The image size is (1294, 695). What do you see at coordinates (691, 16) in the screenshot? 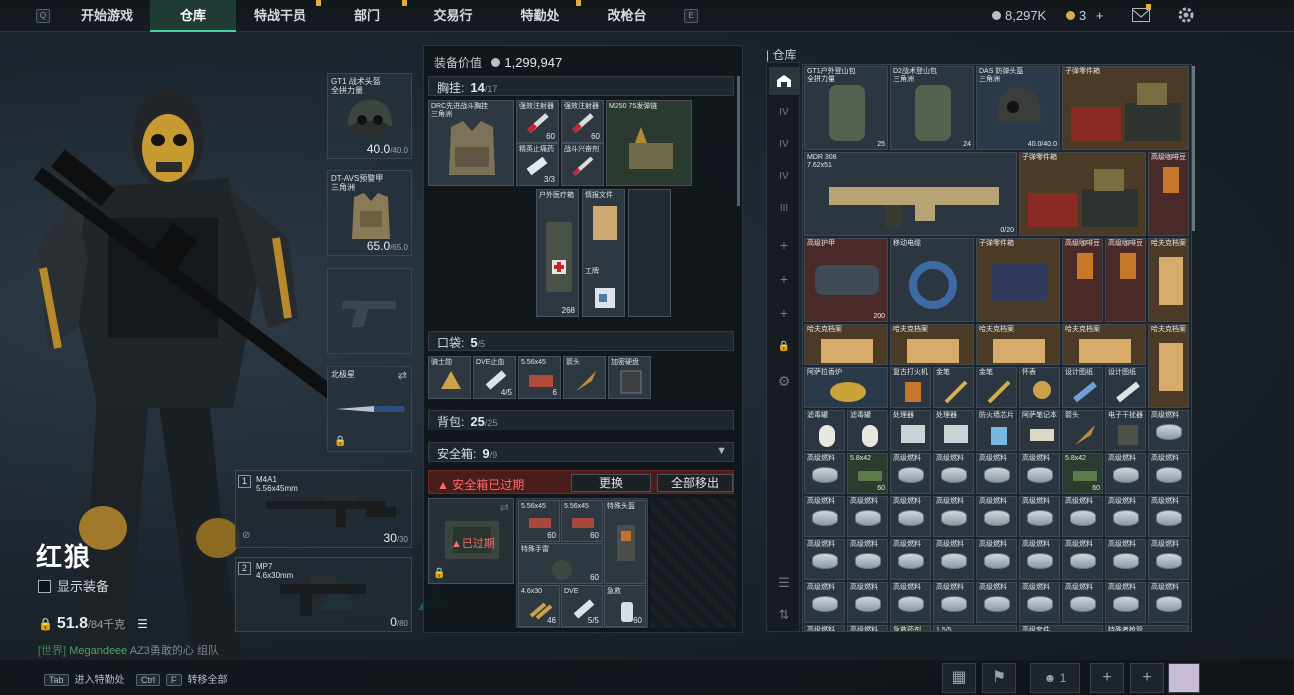
I see `next-tab-key: E` at bounding box center [691, 16].